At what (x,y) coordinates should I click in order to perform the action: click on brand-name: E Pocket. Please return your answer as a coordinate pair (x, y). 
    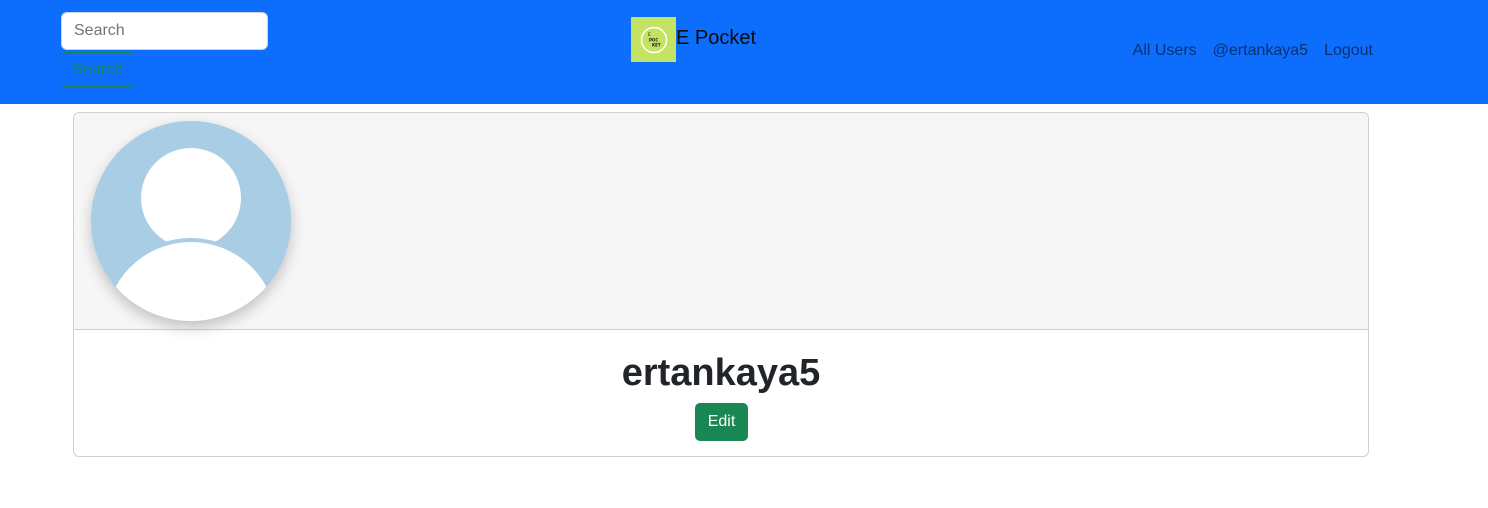
    Looking at the image, I should click on (716, 38).